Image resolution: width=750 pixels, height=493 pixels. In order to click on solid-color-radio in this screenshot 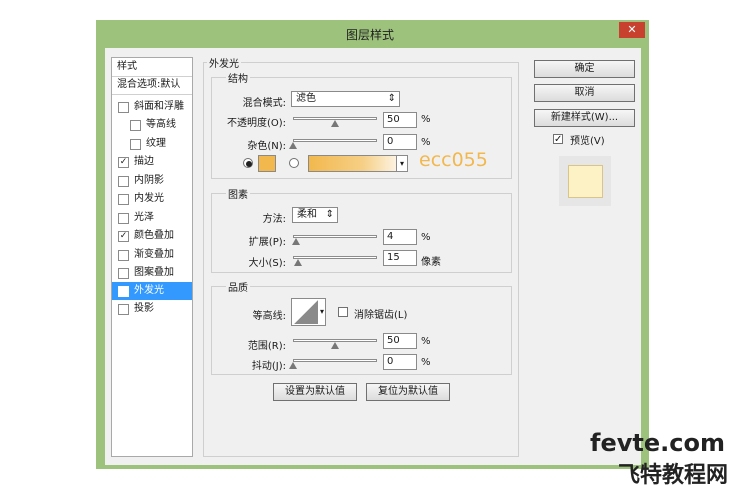, I will do `click(248, 163)`.